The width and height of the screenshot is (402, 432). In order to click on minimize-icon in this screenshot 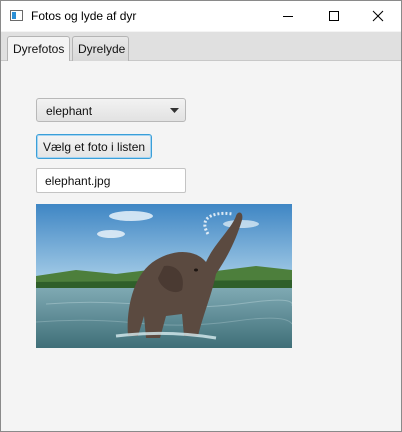, I will do `click(288, 16)`.